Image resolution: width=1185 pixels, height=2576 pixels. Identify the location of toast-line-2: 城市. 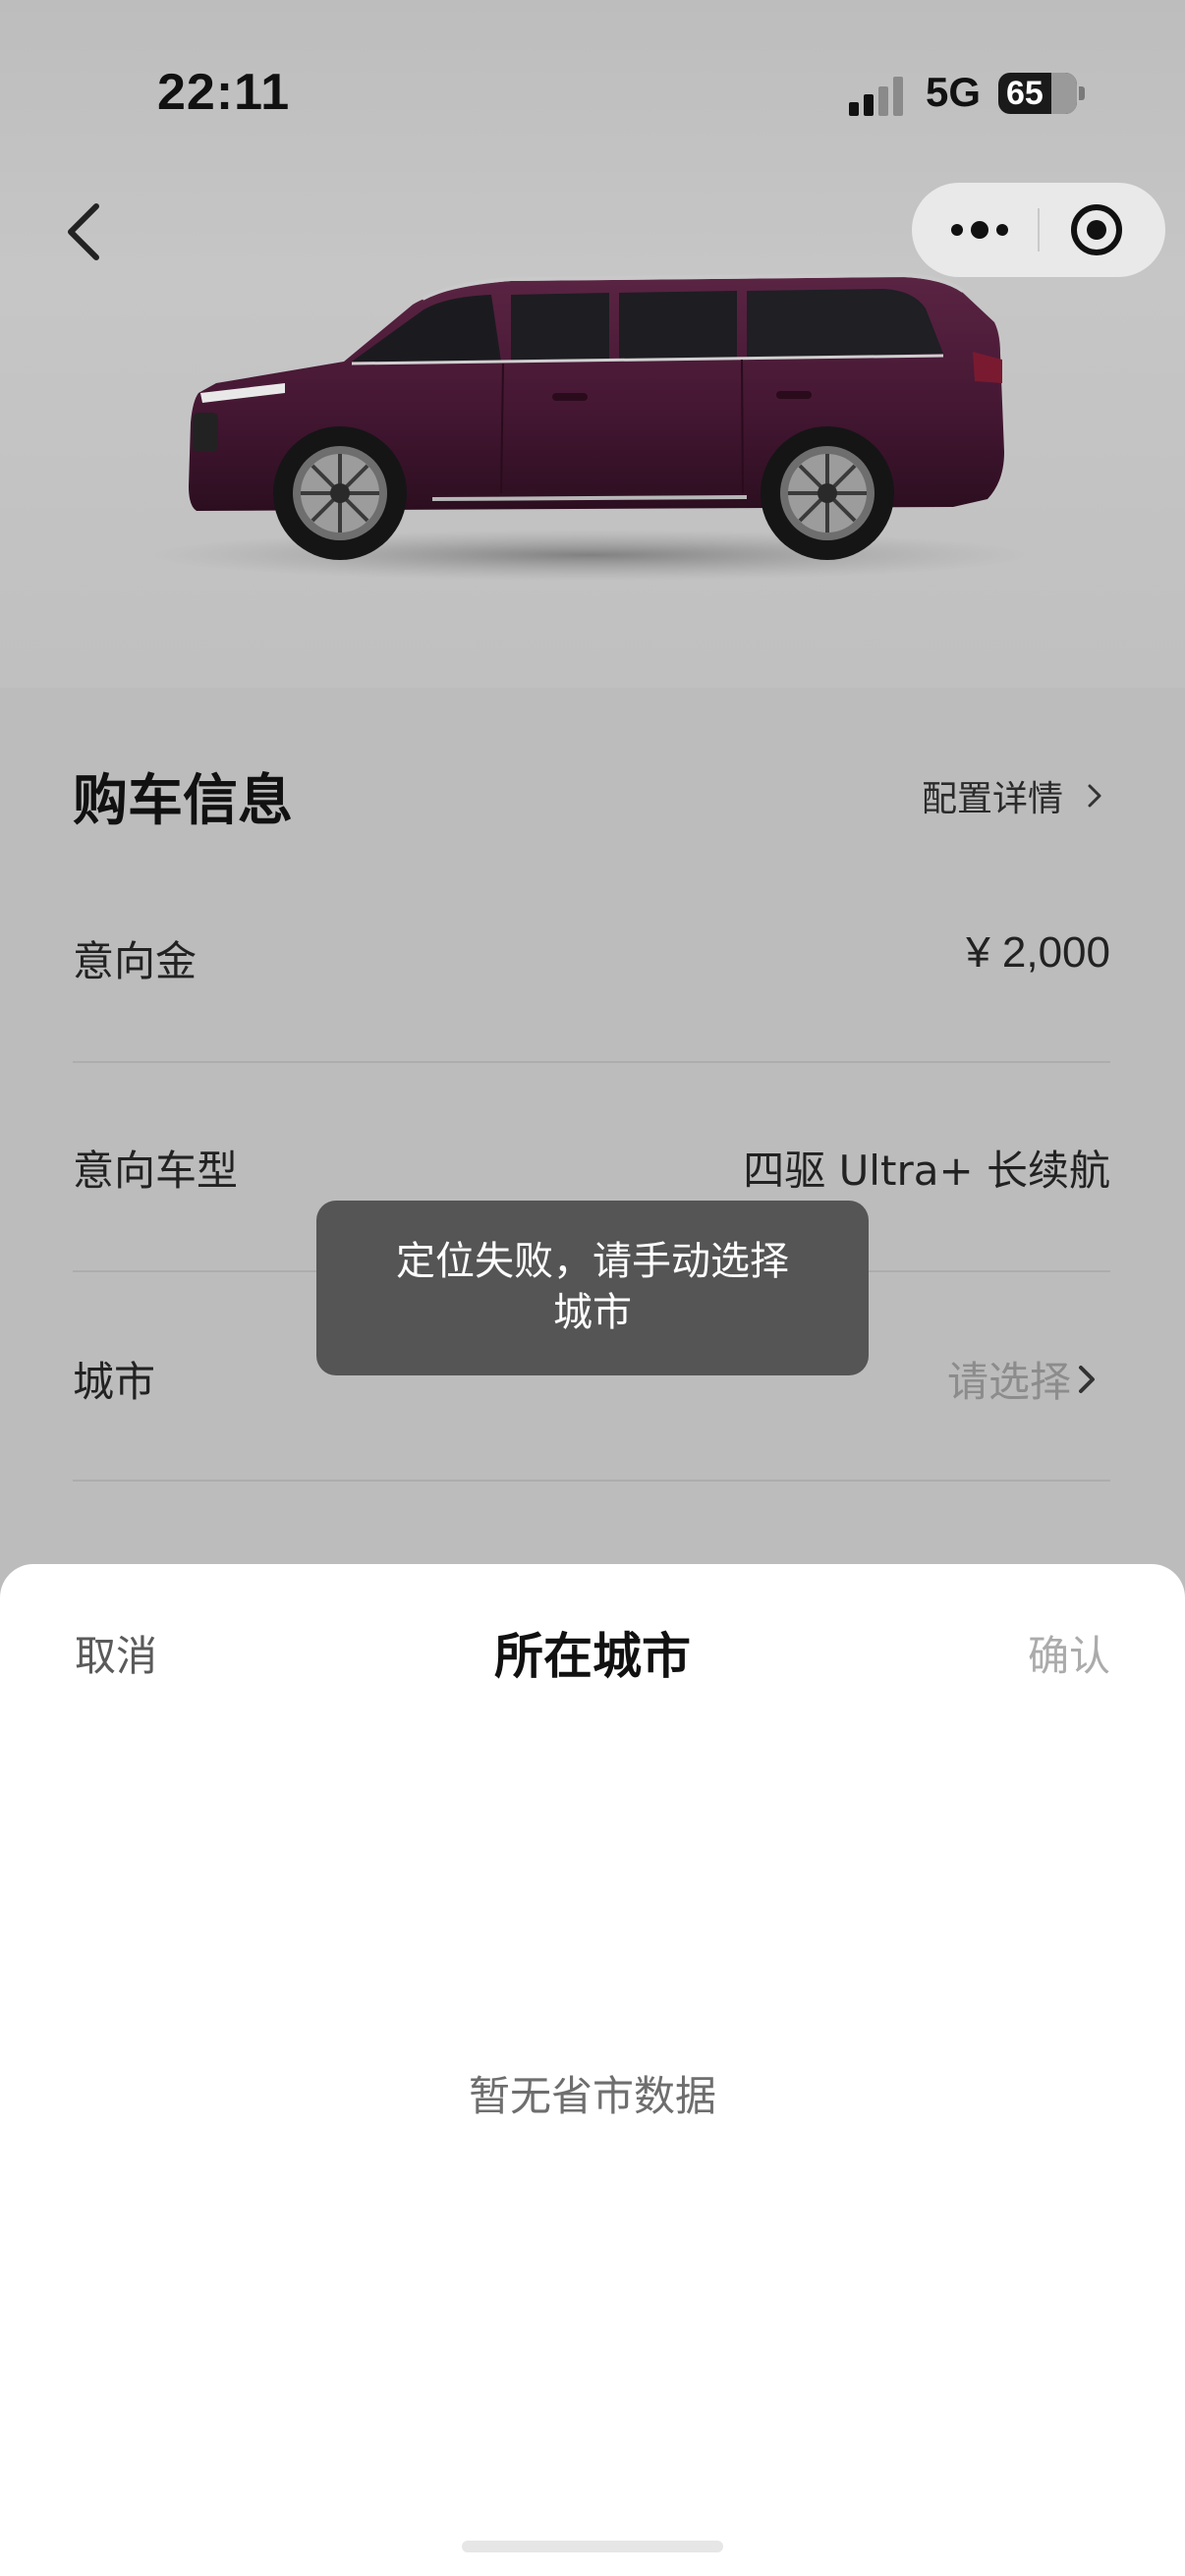
(592, 1312).